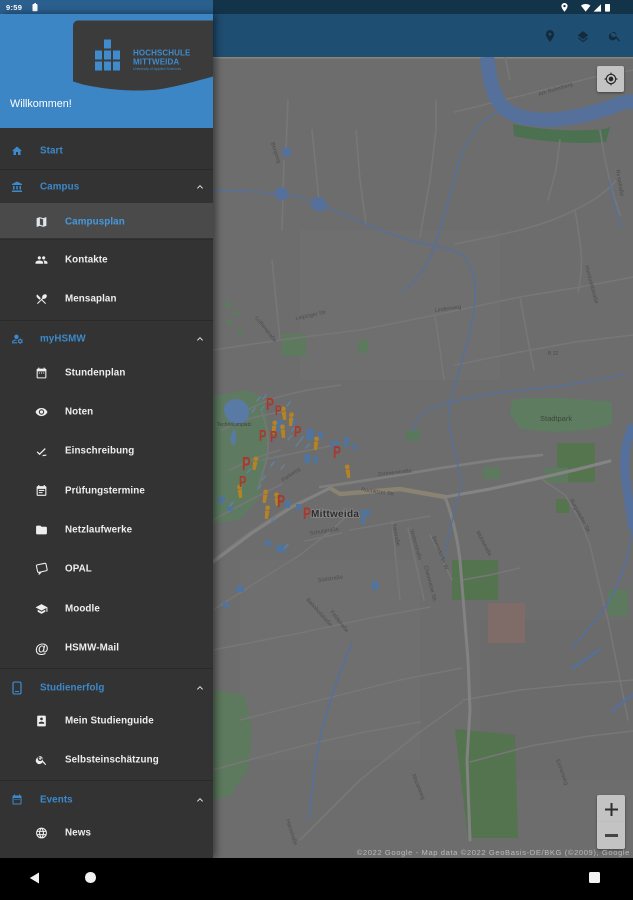 This screenshot has height=900, width=633. Describe the element at coordinates (556, 418) in the screenshot. I see `svg-text: Stadtpark` at that location.